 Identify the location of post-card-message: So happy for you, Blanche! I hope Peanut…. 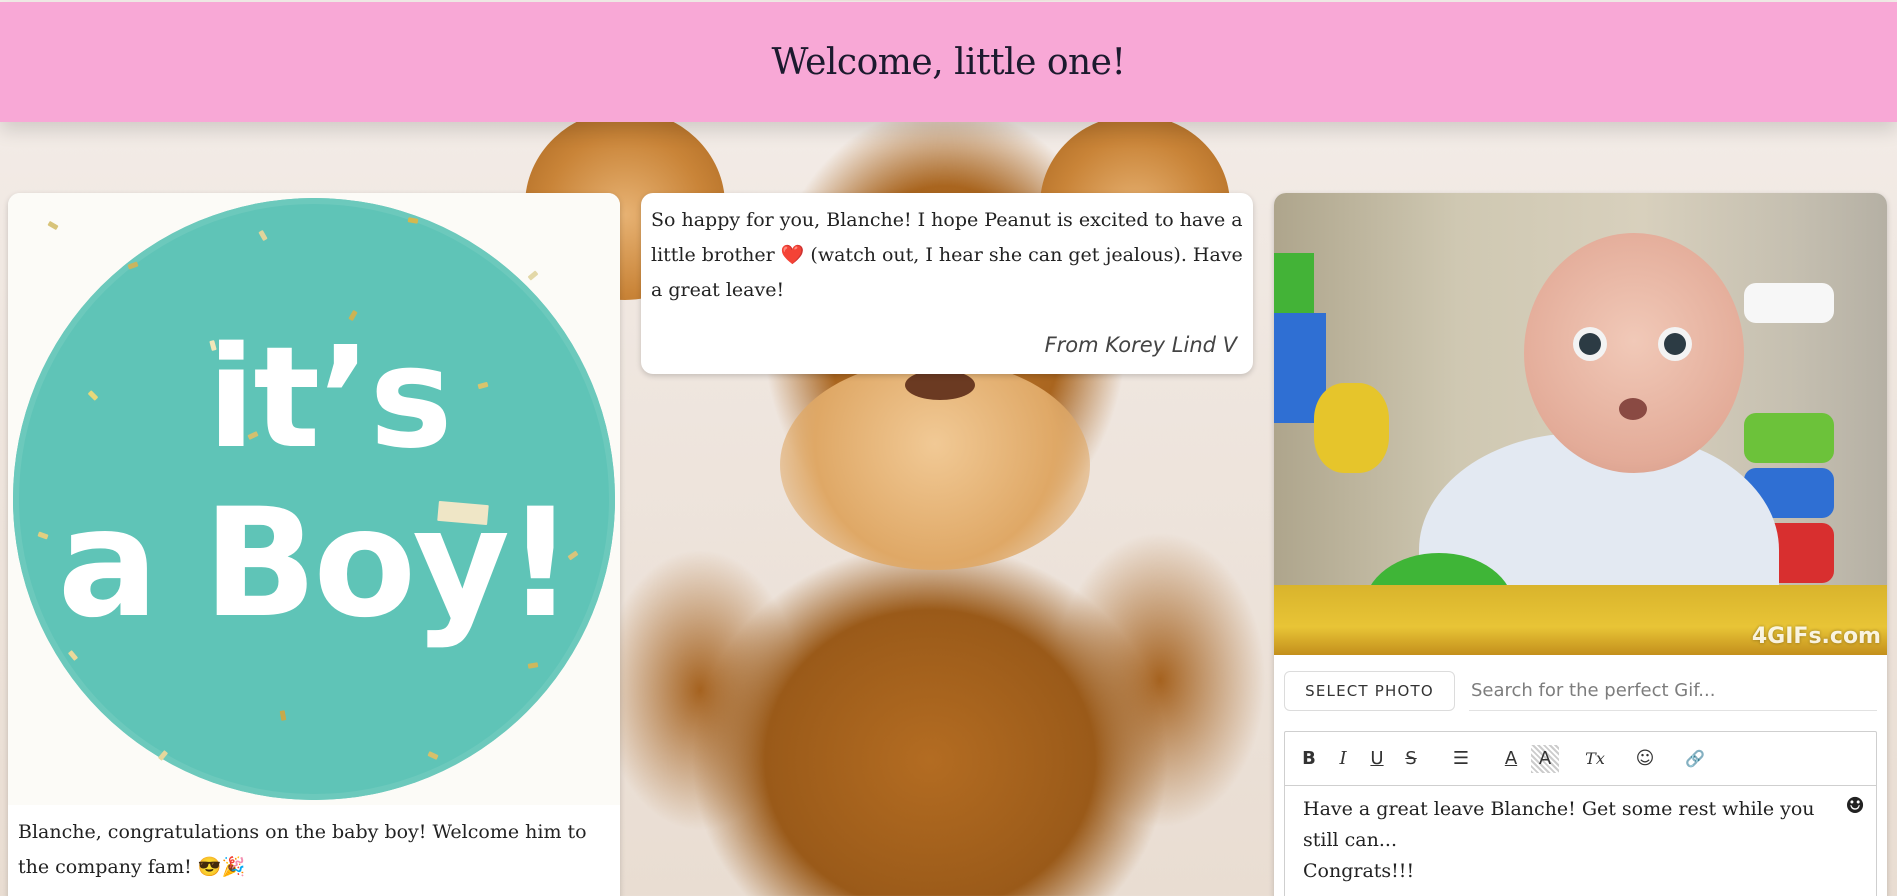
(947, 283).